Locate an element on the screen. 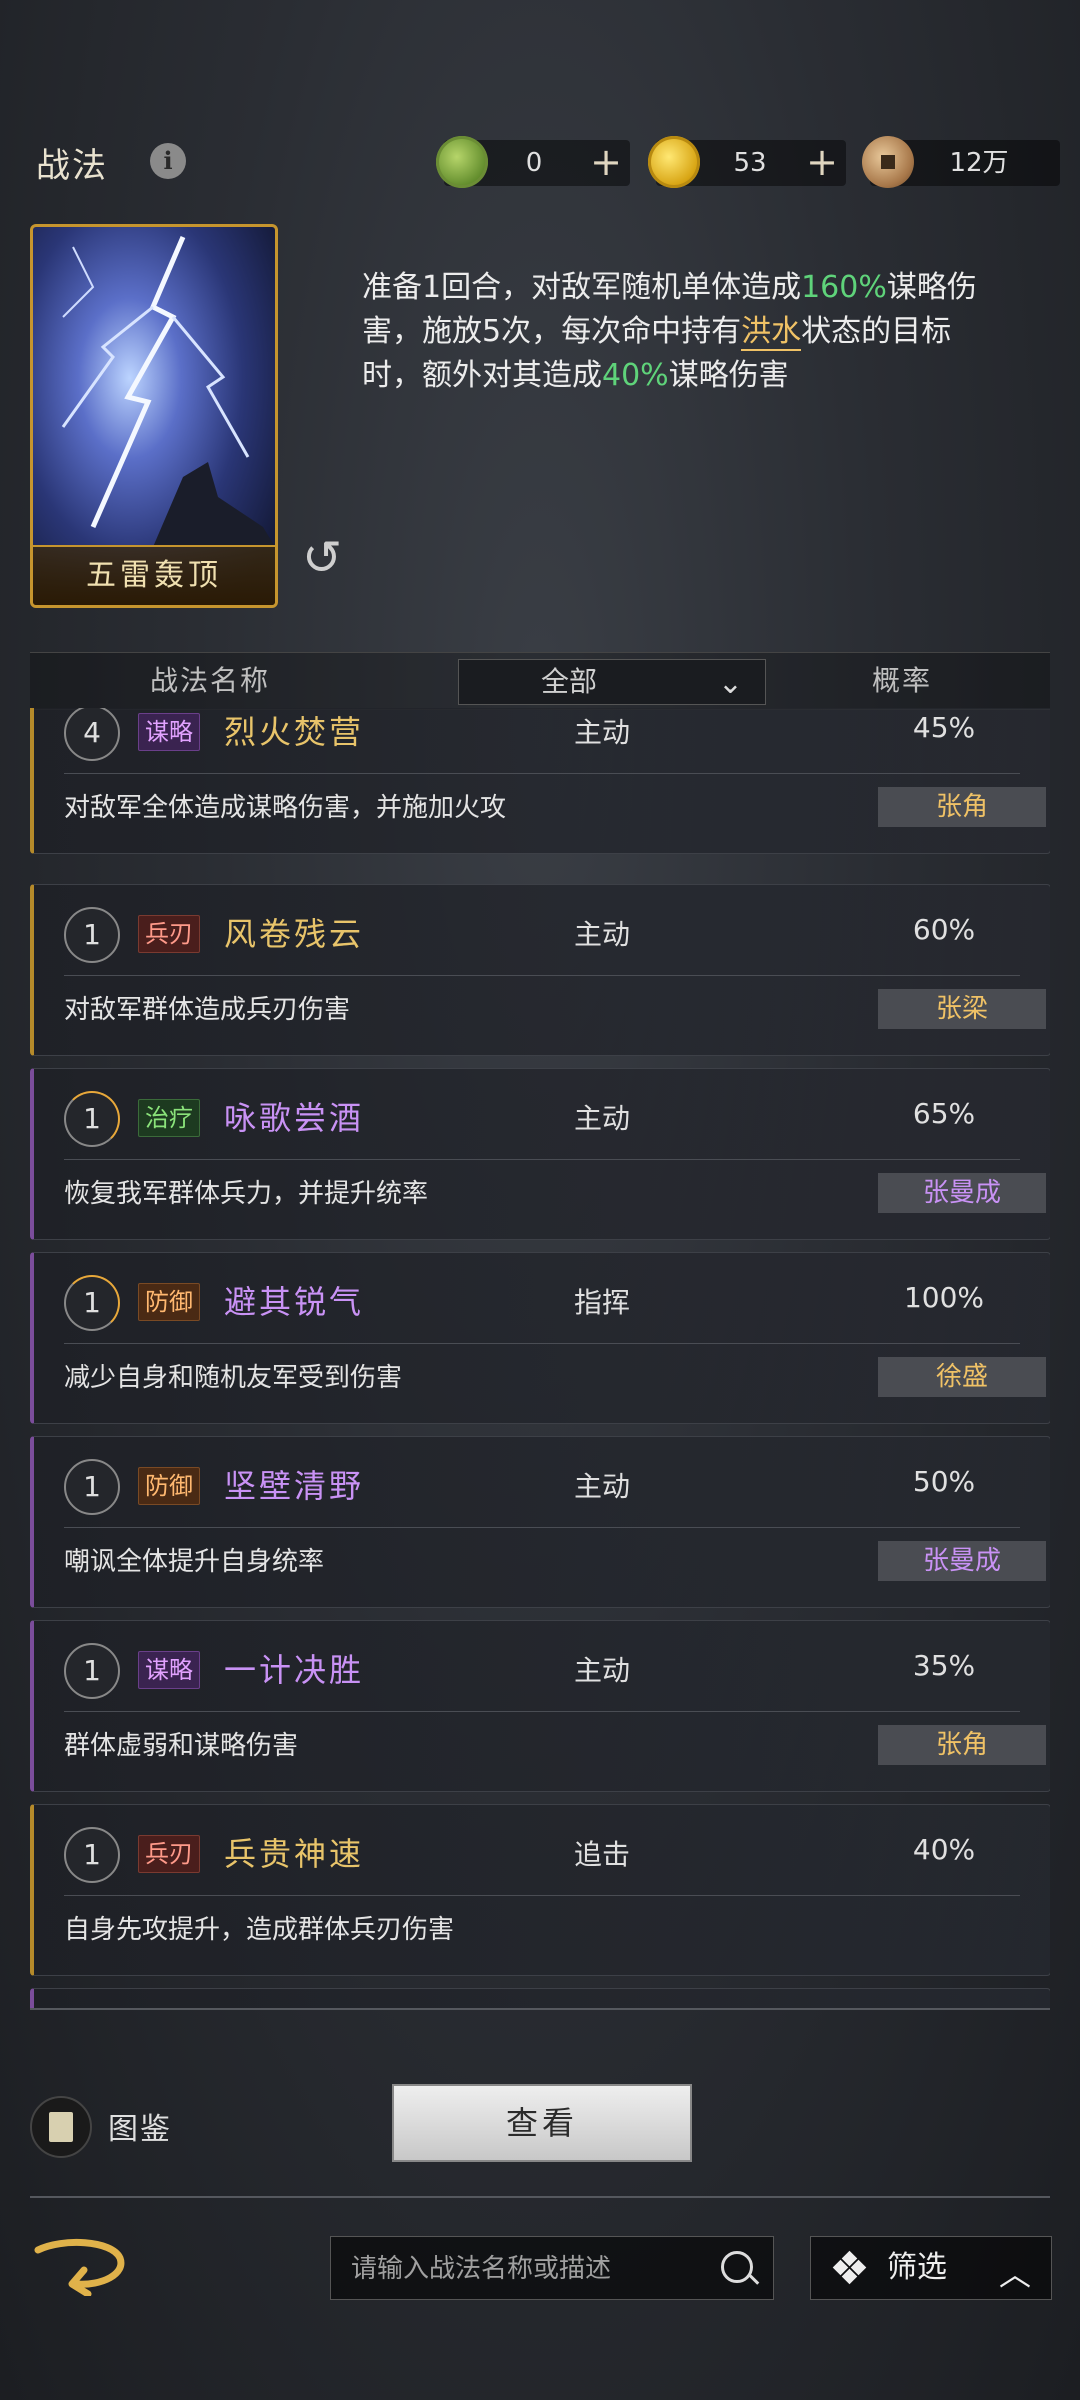  copper-resource: 12万 is located at coordinates (961, 162).